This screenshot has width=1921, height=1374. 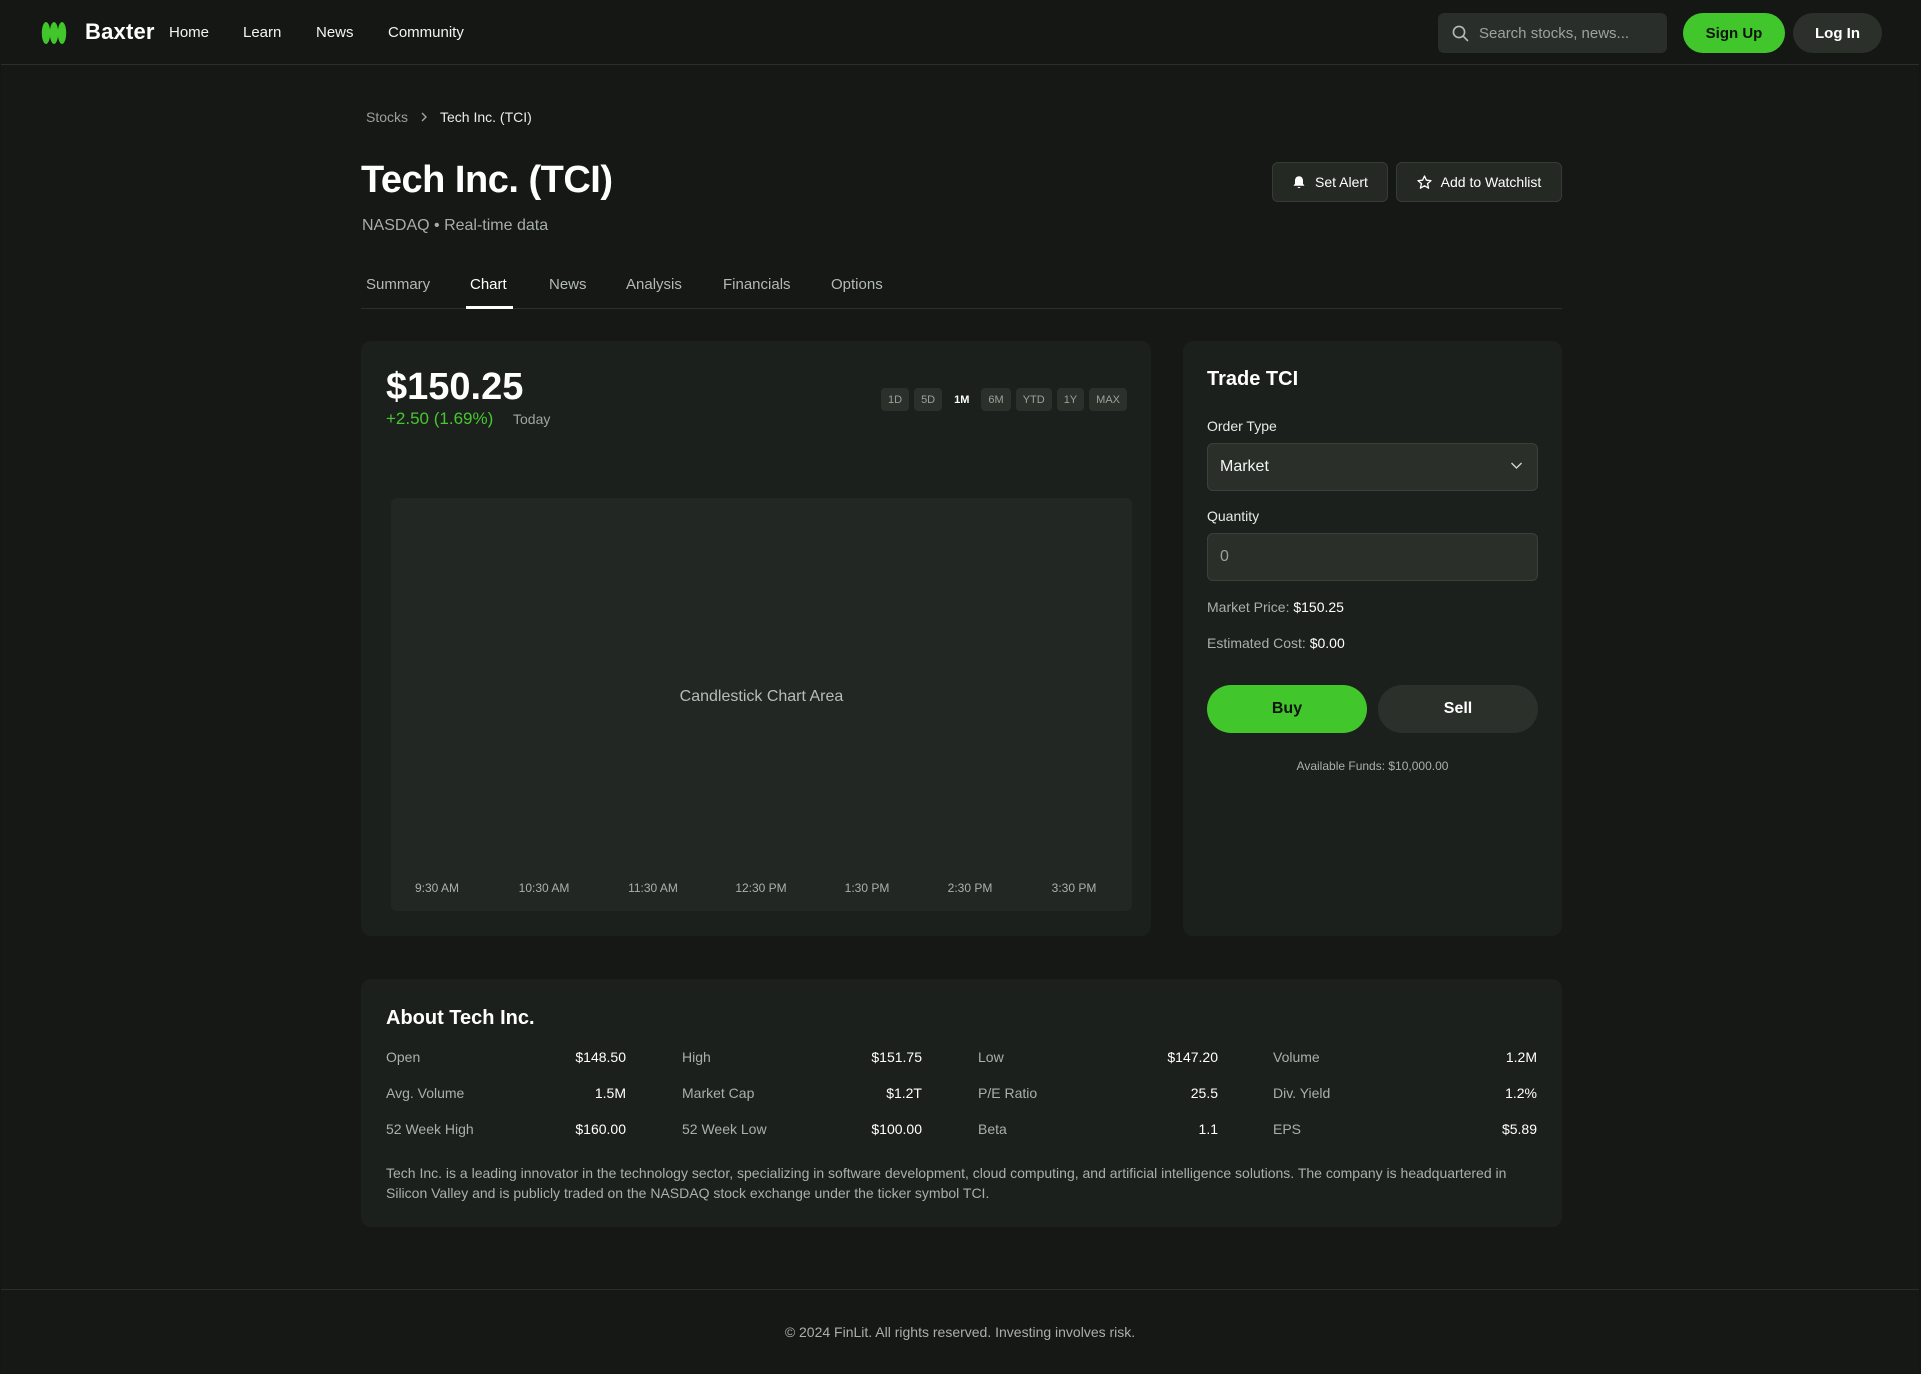 I want to click on order-type-label: Order Type, so click(x=1242, y=426).